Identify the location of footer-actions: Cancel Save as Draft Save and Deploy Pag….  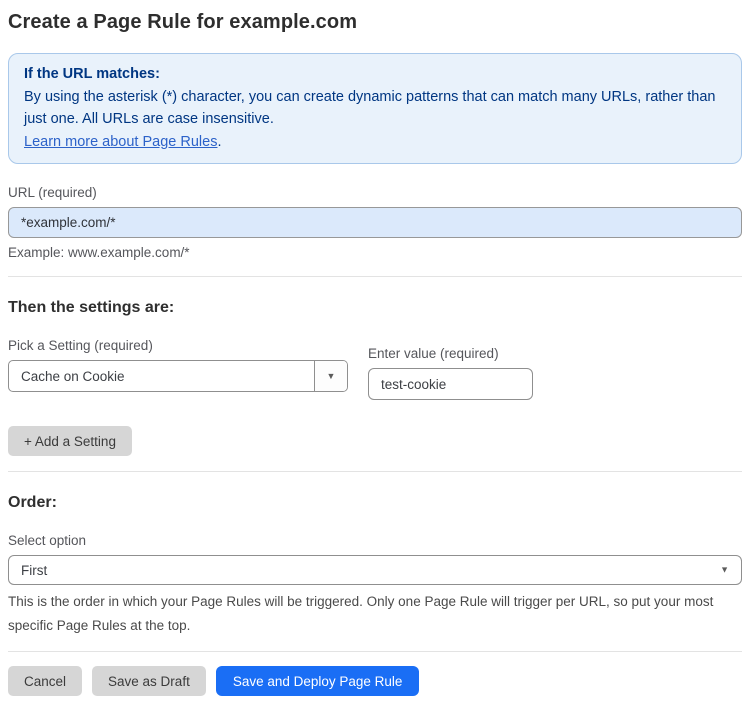
(375, 681).